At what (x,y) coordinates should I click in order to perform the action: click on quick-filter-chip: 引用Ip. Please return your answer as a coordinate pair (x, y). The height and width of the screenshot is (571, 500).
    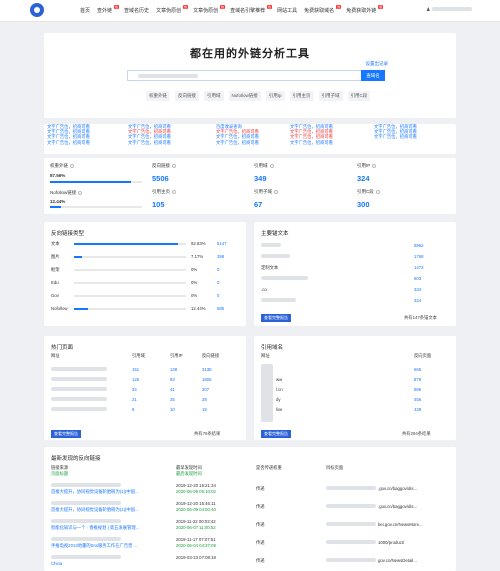
    Looking at the image, I should click on (275, 96).